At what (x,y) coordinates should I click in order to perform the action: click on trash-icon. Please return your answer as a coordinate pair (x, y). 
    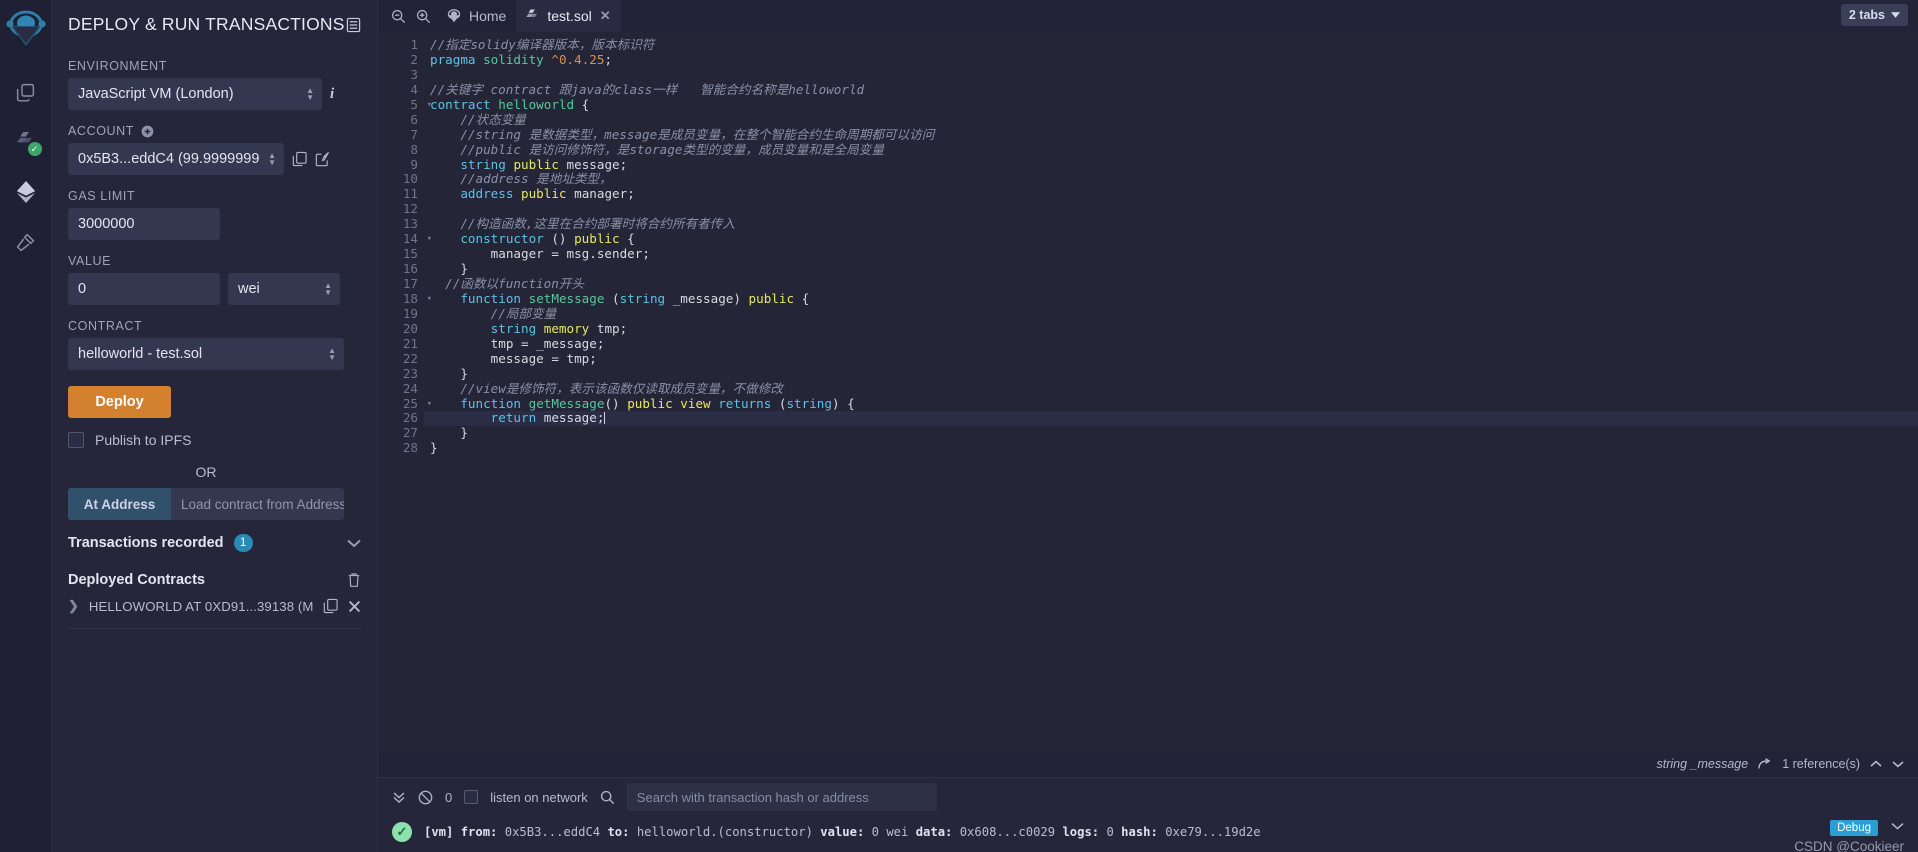
    Looking at the image, I should click on (354, 580).